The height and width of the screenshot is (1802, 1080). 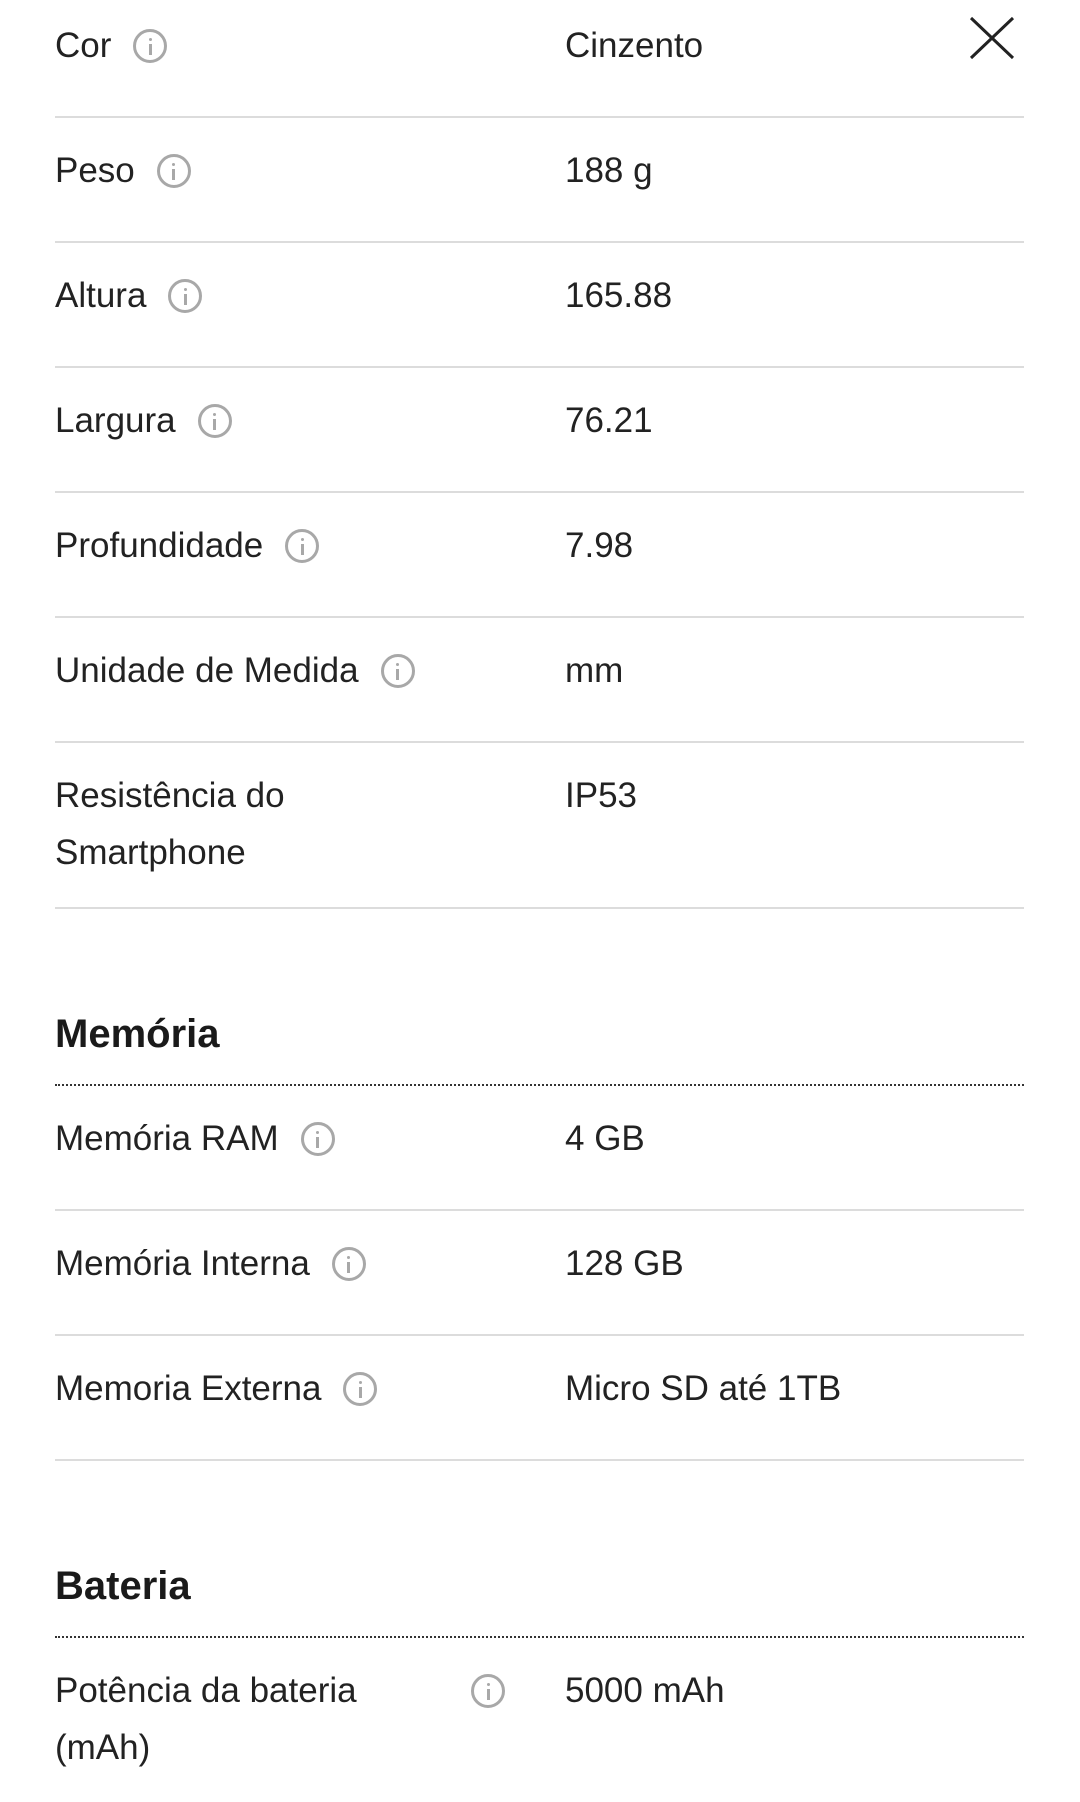 What do you see at coordinates (539, 1148) in the screenshot?
I see `spec-row-ram: Memória RAM 4 GB` at bounding box center [539, 1148].